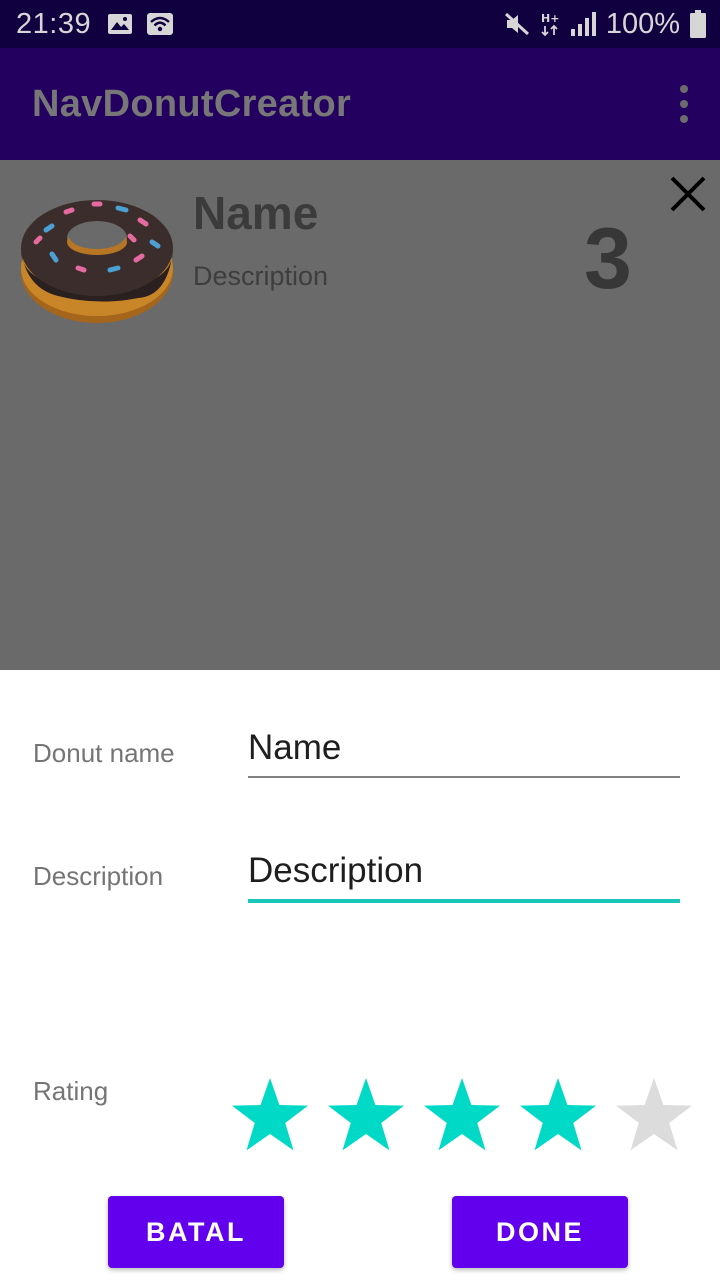 This screenshot has height=1280, width=720. Describe the element at coordinates (688, 194) in the screenshot. I see `close-icon` at that location.